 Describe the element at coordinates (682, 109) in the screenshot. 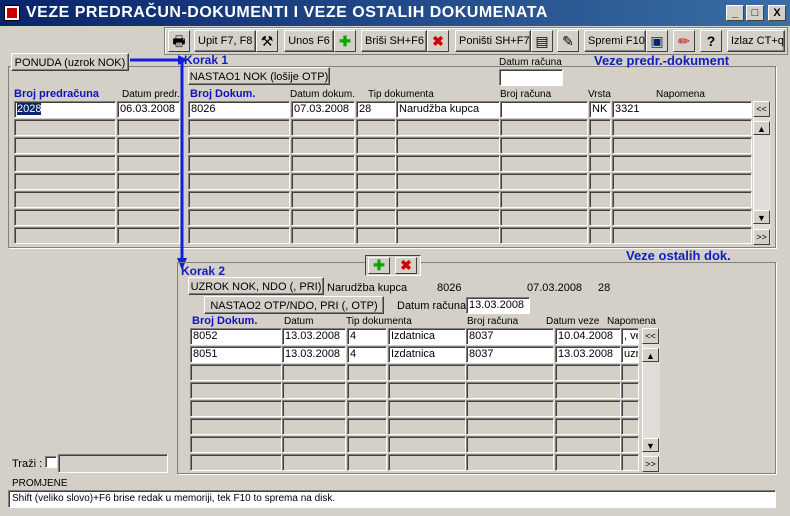

I see `grid-cell-napomena: 3321` at that location.